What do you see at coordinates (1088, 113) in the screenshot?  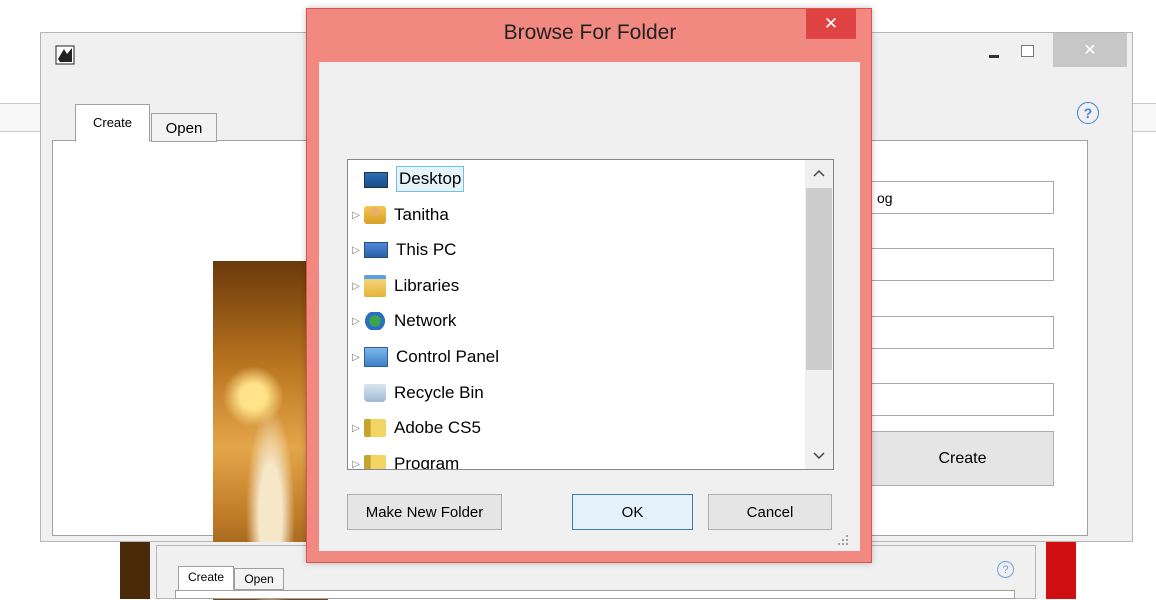 I see `help-icon: ?` at bounding box center [1088, 113].